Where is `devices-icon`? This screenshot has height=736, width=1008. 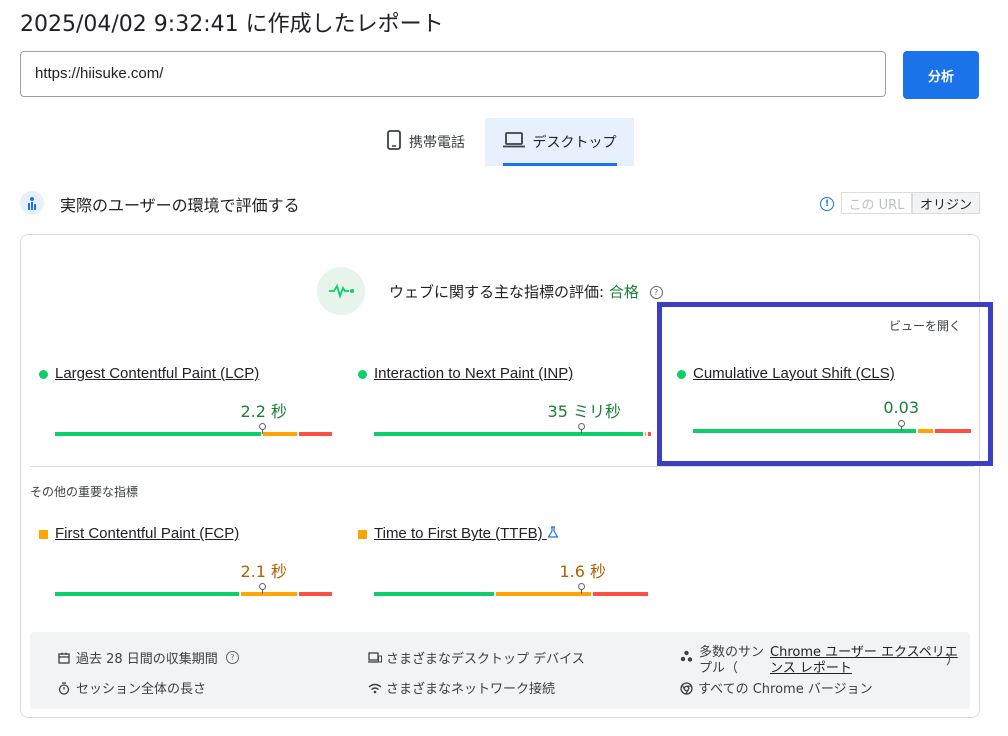 devices-icon is located at coordinates (375, 657).